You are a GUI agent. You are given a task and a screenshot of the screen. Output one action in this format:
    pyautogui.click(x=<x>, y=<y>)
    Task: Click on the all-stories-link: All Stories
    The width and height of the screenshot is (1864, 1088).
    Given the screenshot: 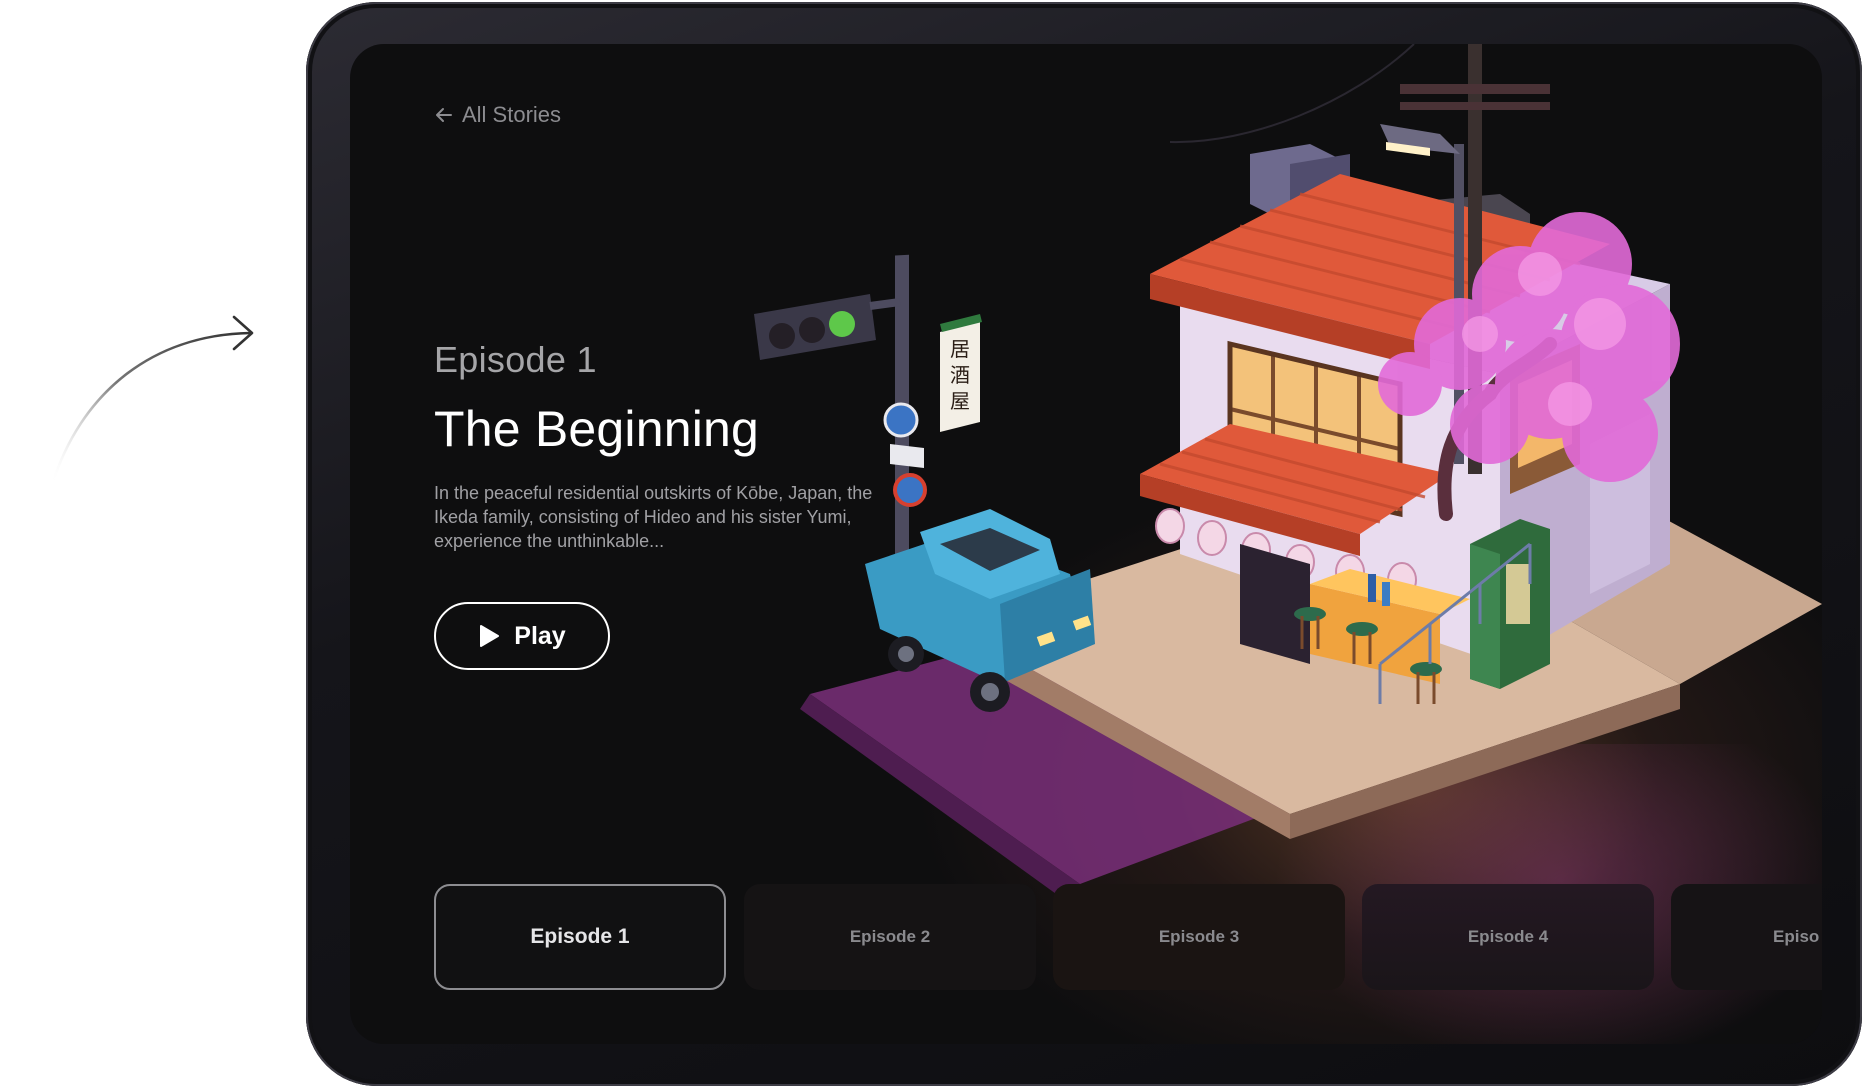 What is the action you would take?
    pyautogui.click(x=497, y=115)
    